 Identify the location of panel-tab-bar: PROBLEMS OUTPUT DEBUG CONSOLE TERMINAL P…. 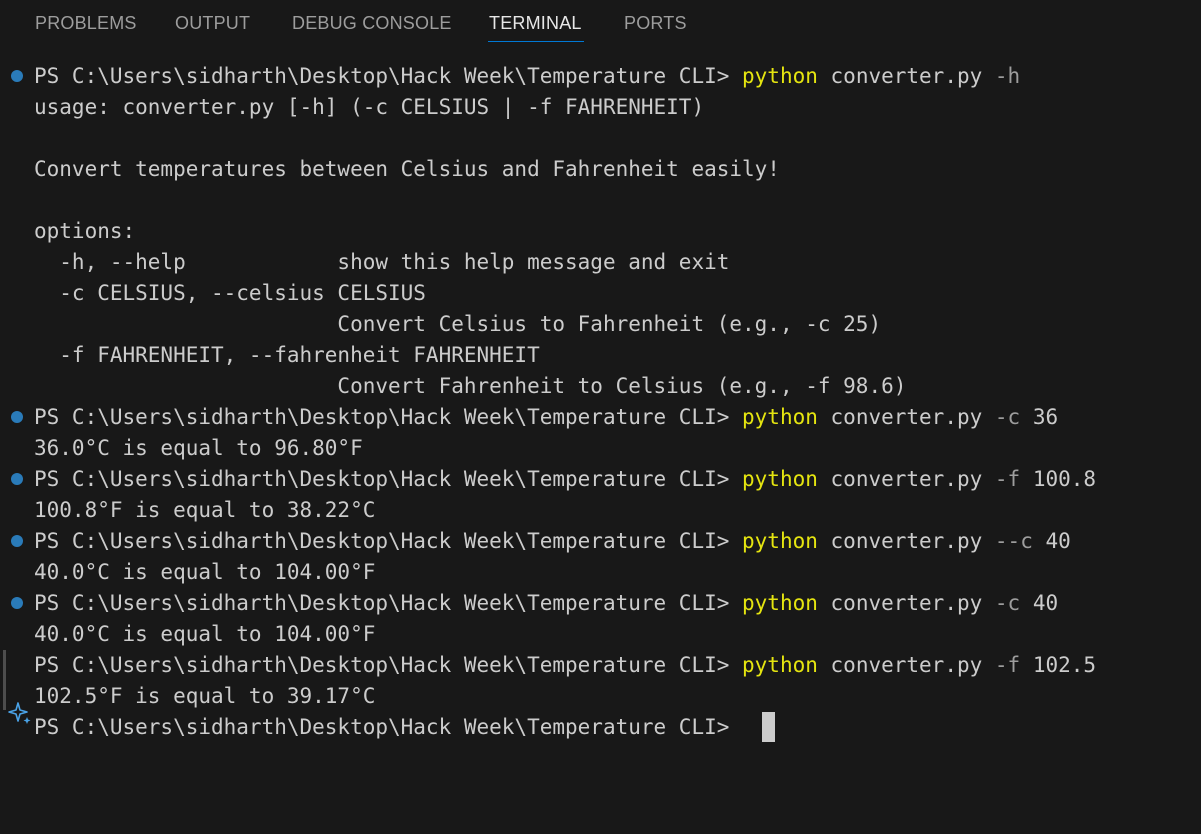
(600, 23).